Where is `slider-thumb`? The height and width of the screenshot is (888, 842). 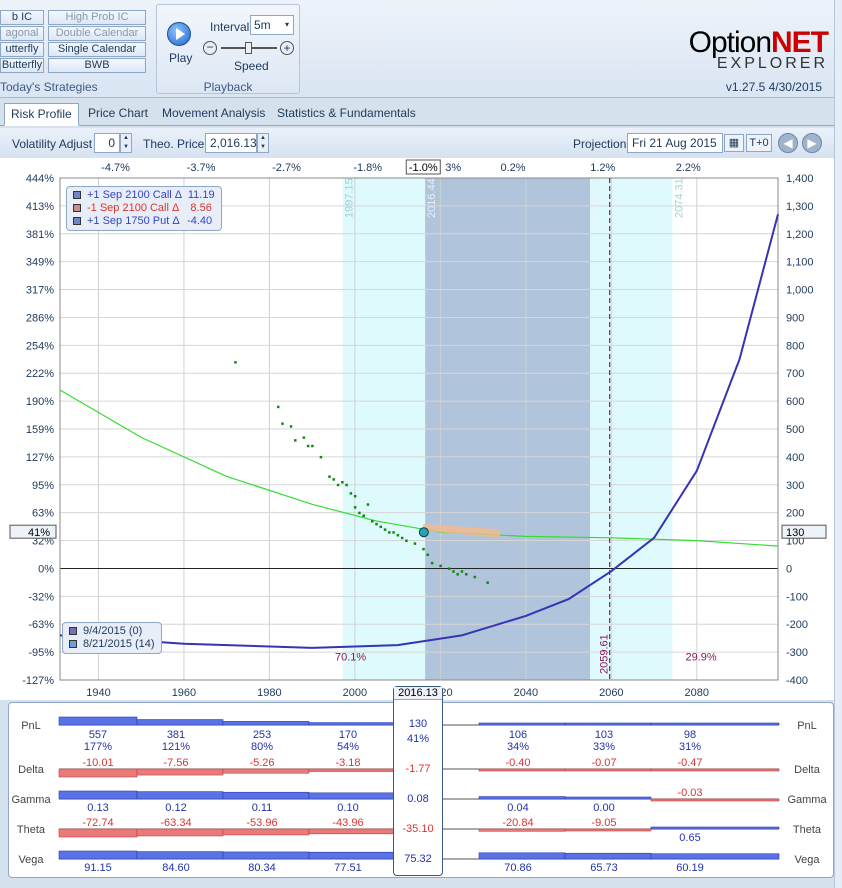
slider-thumb is located at coordinates (248, 48).